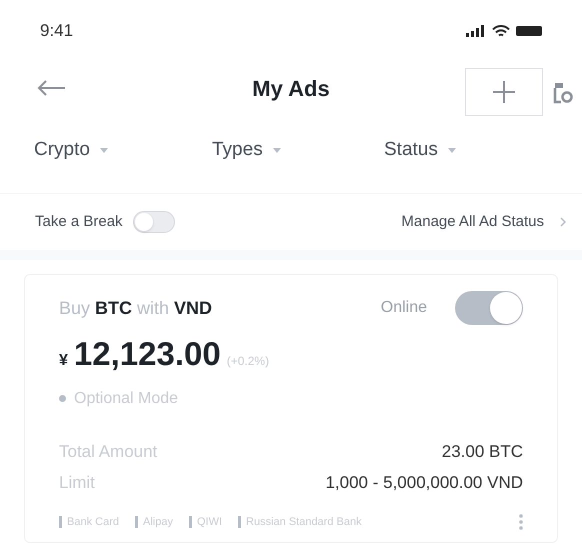 Image resolution: width=582 pixels, height=559 pixels. What do you see at coordinates (62, 398) in the screenshot?
I see `dot-icon` at bounding box center [62, 398].